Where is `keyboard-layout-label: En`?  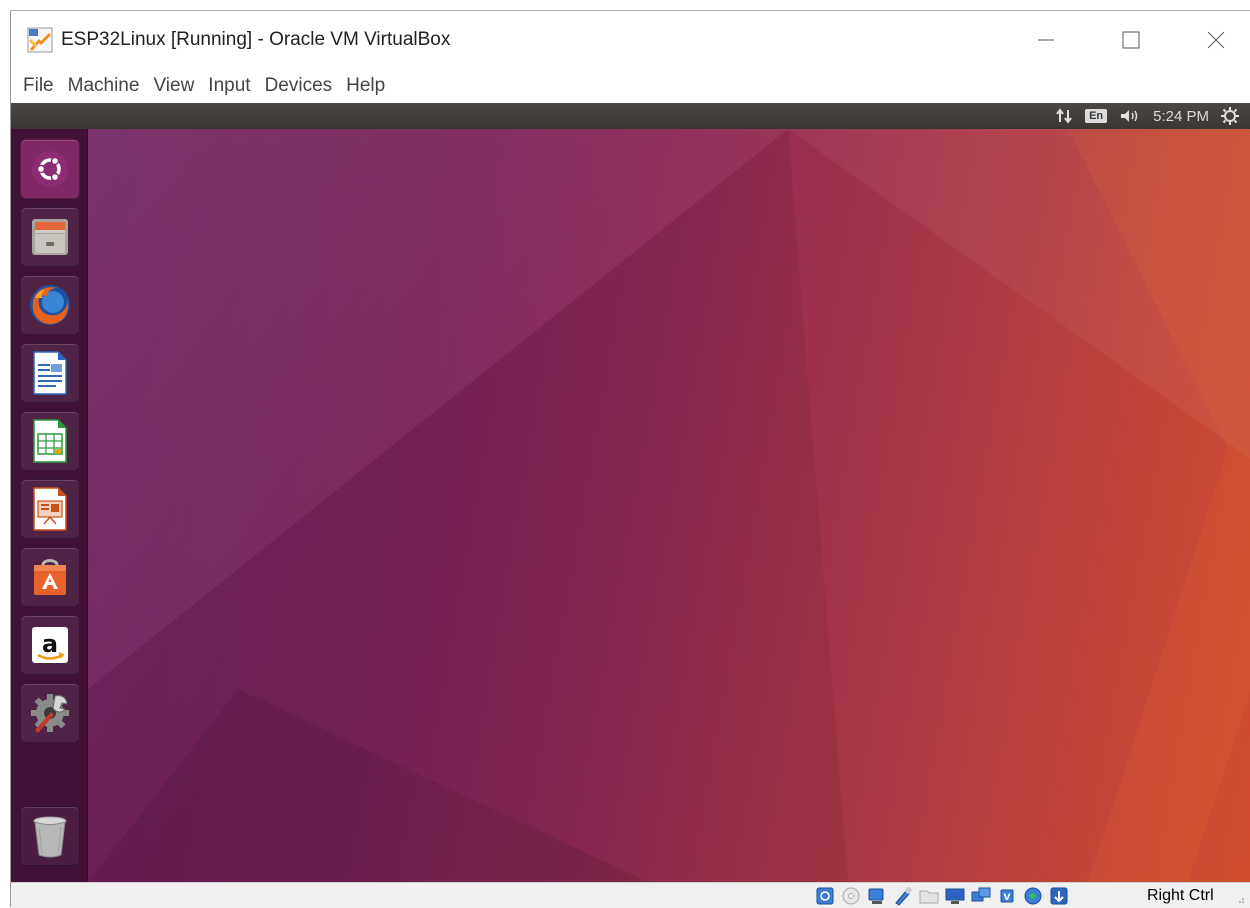
keyboard-layout-label: En is located at coordinates (1096, 116).